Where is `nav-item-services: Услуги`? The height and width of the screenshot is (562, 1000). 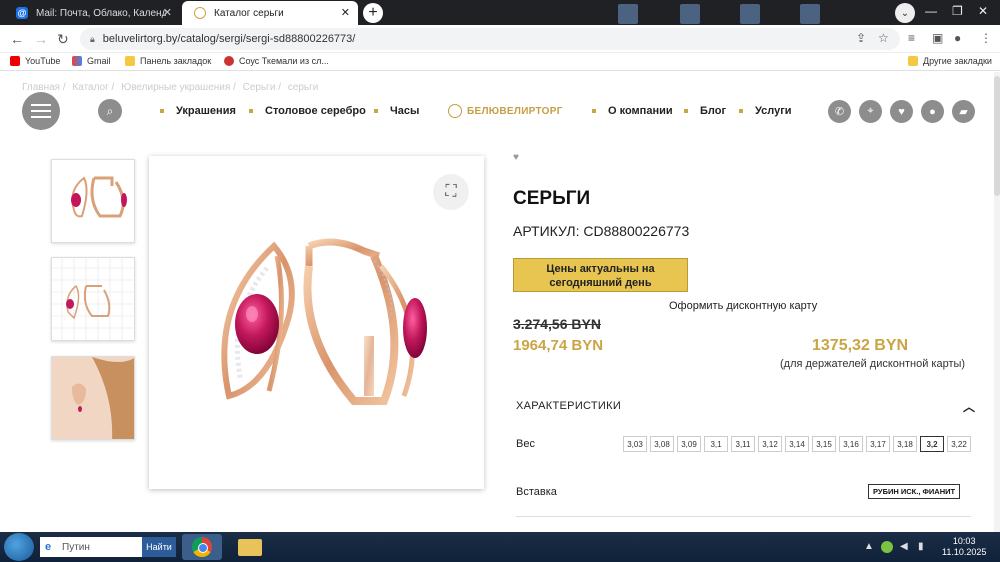 nav-item-services: Услуги is located at coordinates (765, 111).